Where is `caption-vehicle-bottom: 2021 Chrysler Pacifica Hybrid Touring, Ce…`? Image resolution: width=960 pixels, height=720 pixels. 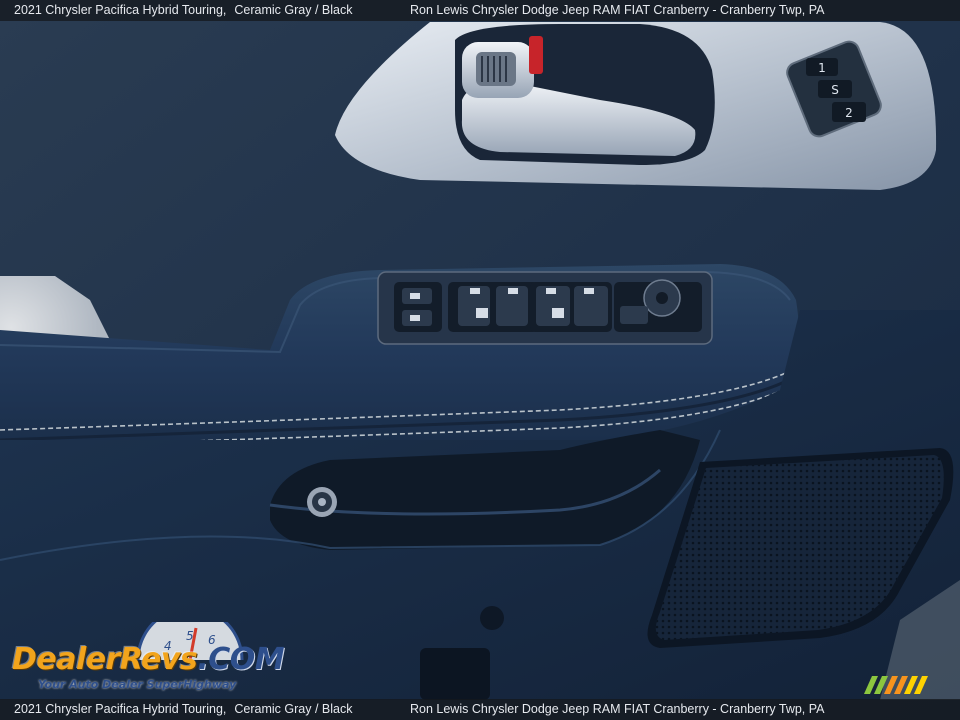
caption-vehicle-bottom: 2021 Chrysler Pacifica Hybrid Touring, Ce… is located at coordinates (183, 709).